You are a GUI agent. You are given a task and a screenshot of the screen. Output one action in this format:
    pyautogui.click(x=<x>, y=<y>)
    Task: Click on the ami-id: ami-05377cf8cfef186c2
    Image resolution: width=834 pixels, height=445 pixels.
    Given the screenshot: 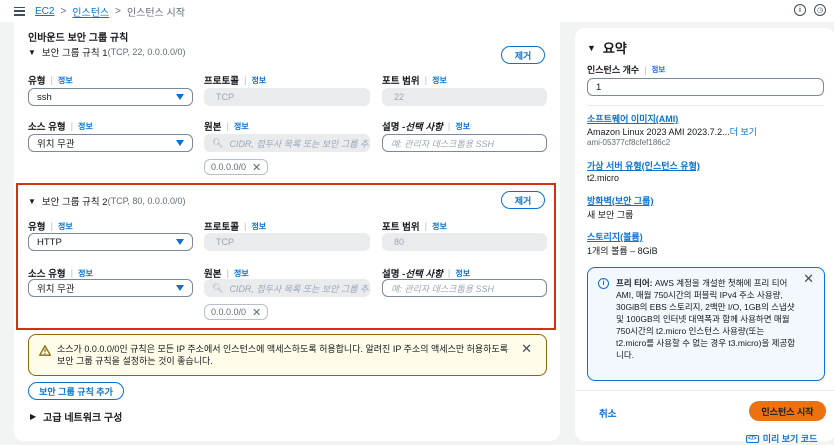 What is the action you would take?
    pyautogui.click(x=629, y=142)
    